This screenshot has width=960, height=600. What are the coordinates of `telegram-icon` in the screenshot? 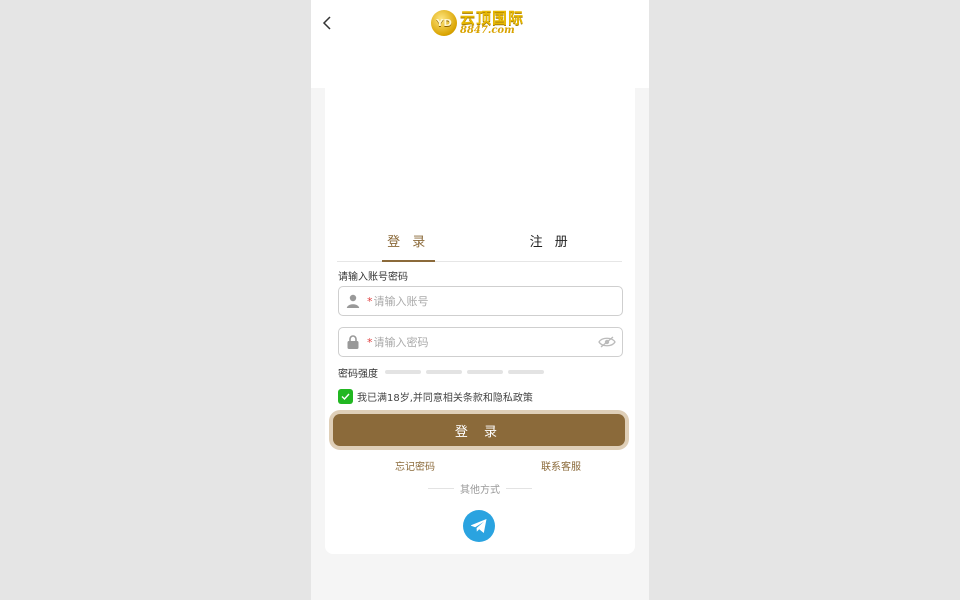 It's located at (479, 526).